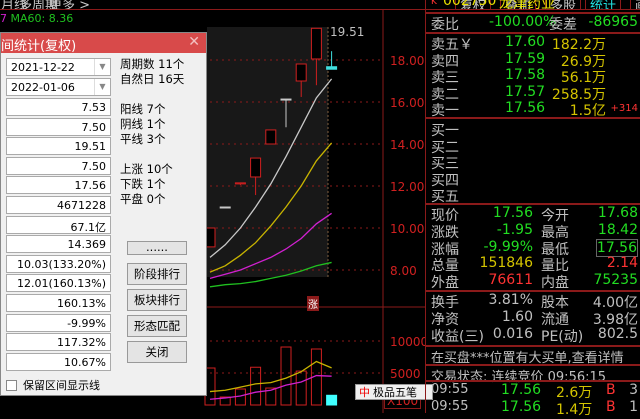 This screenshot has height=419, width=640. Describe the element at coordinates (58, 263) in the screenshot. I see `stat-field: 10.03(133.20%)` at that location.